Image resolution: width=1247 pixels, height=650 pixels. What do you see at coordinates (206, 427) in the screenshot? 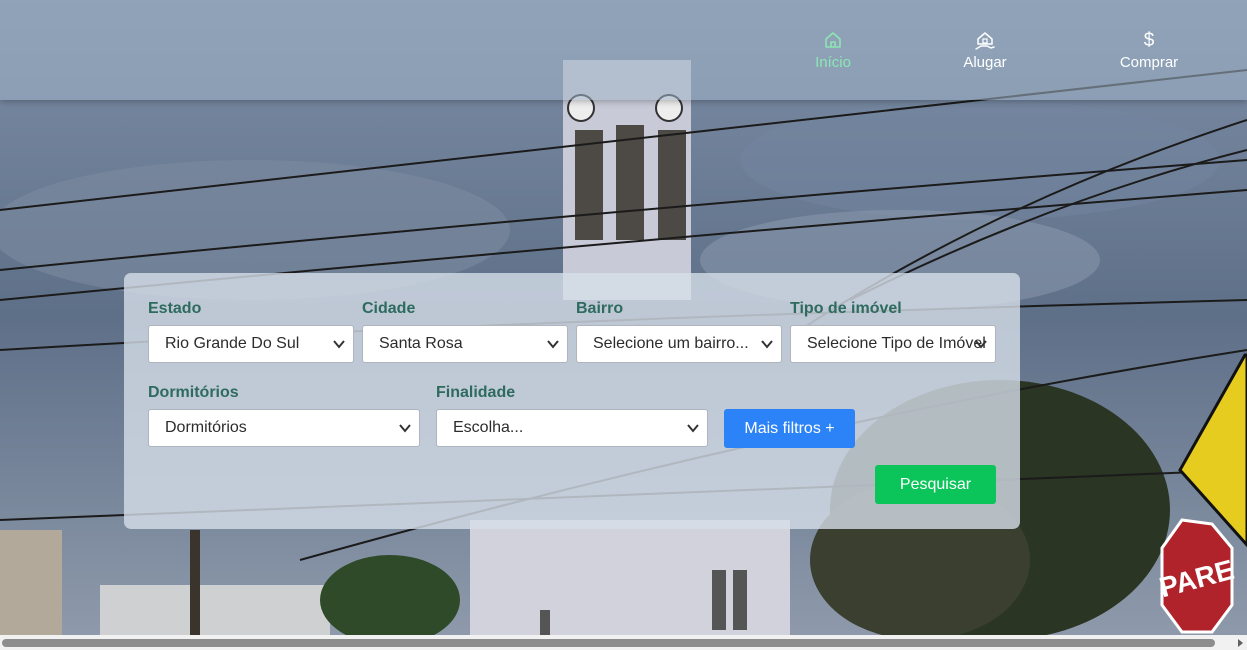
I see `dormitorios-value: Dormitórios` at bounding box center [206, 427].